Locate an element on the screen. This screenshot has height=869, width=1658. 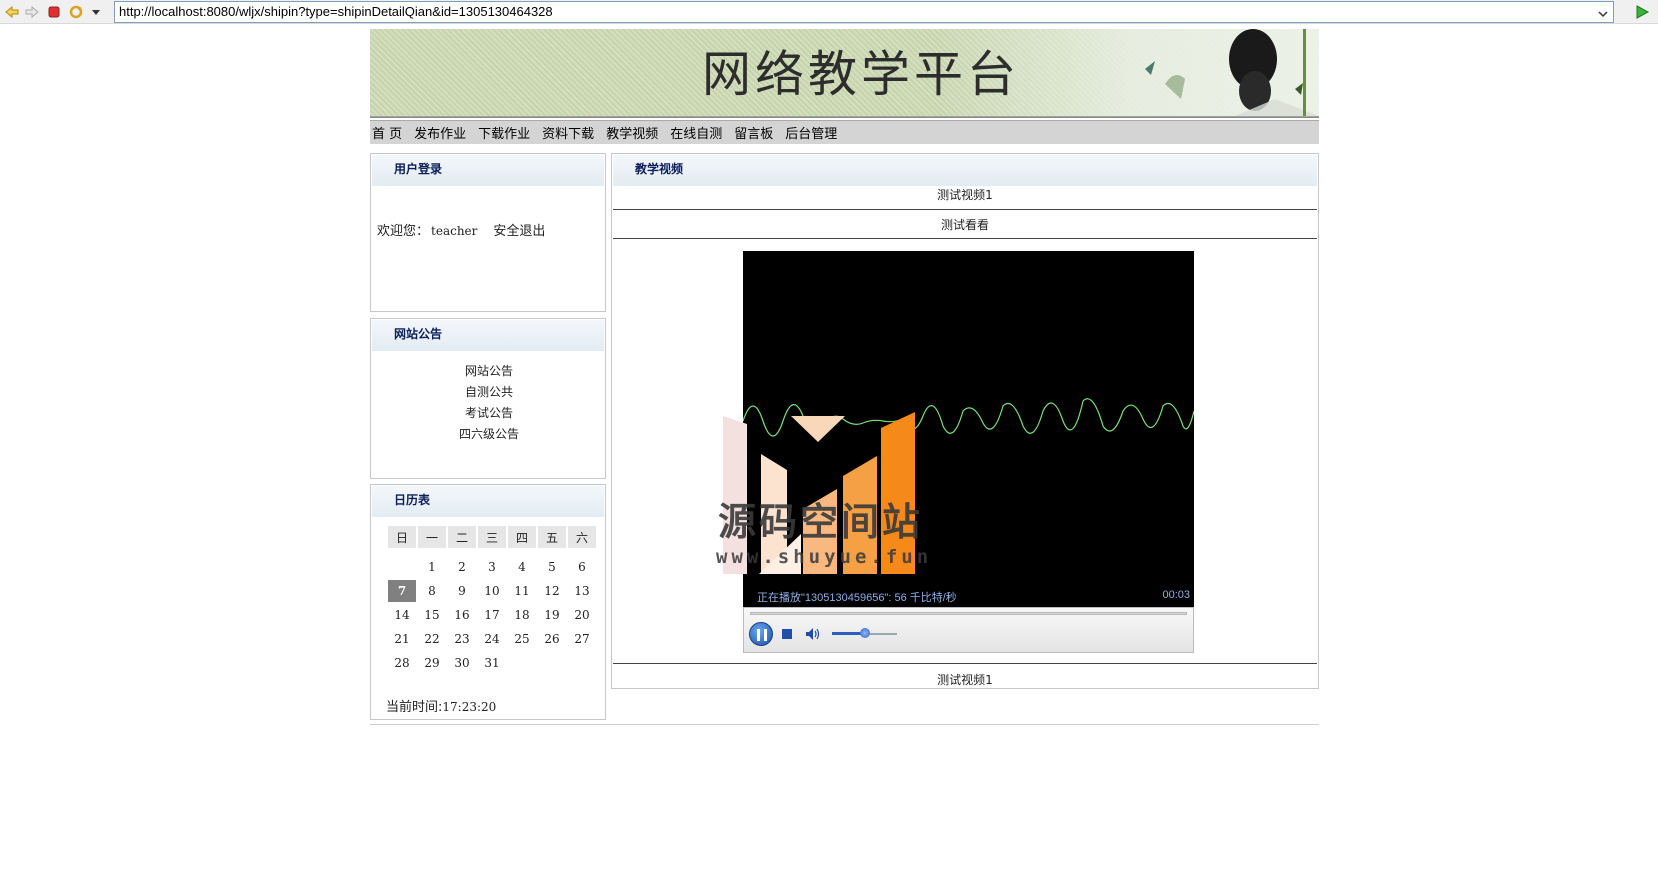
calendar-day: 9 is located at coordinates (462, 591).